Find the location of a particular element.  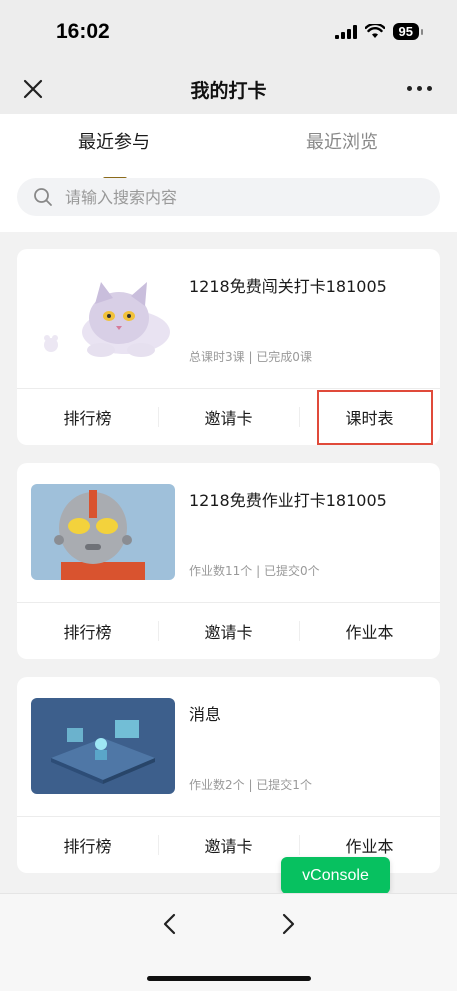

card-title: 消息 is located at coordinates (205, 714).